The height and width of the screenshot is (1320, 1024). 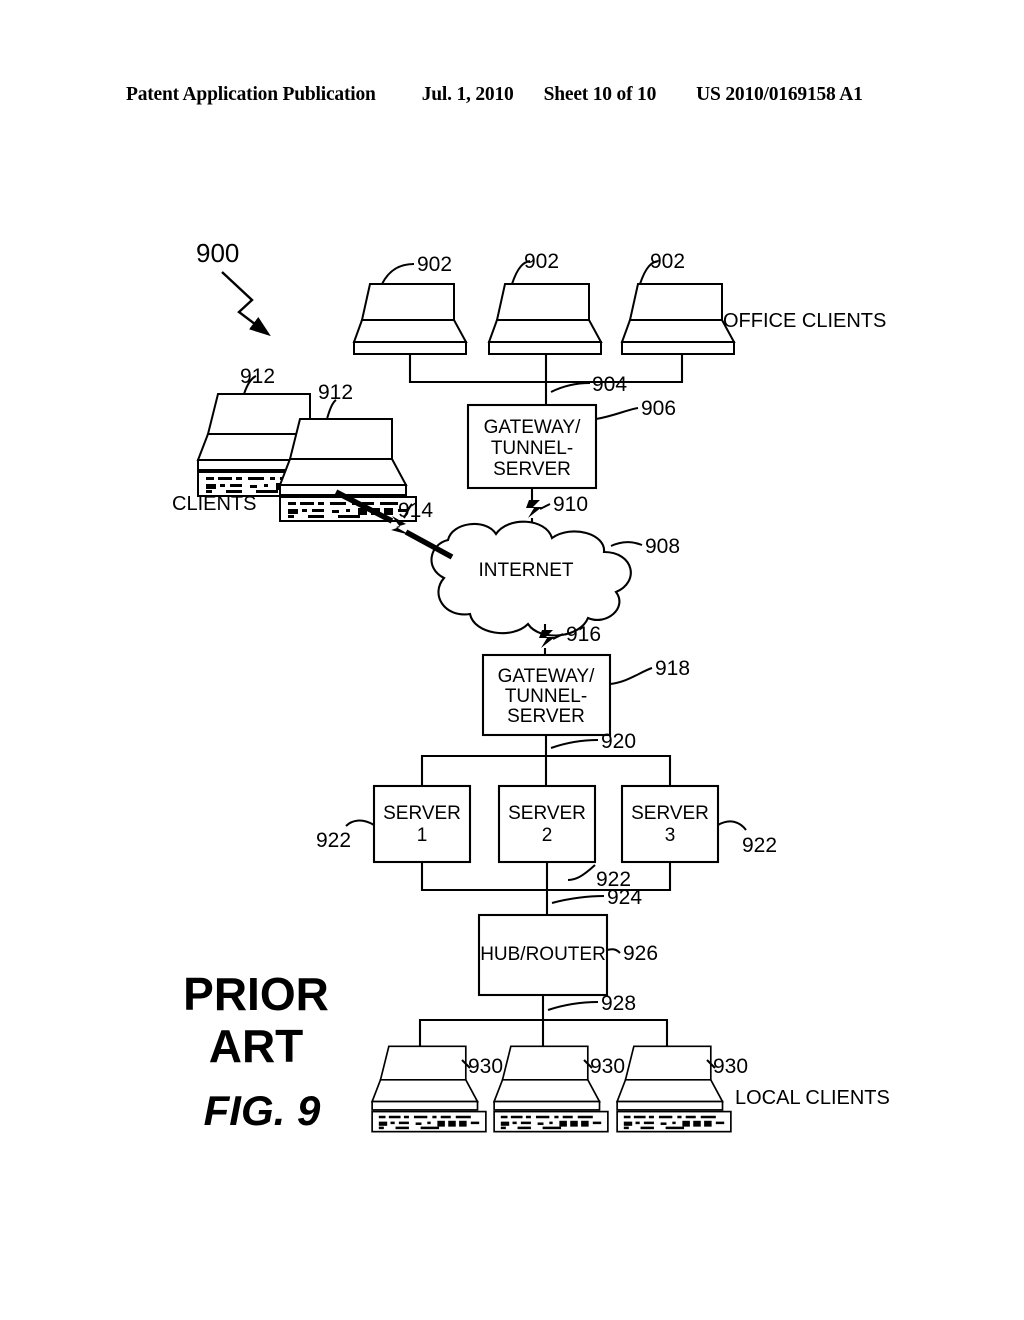 I want to click on gateway-tunnel-server-bottom: GATEWAY/ TUNNEL- SERVER 918, so click(x=585, y=695).